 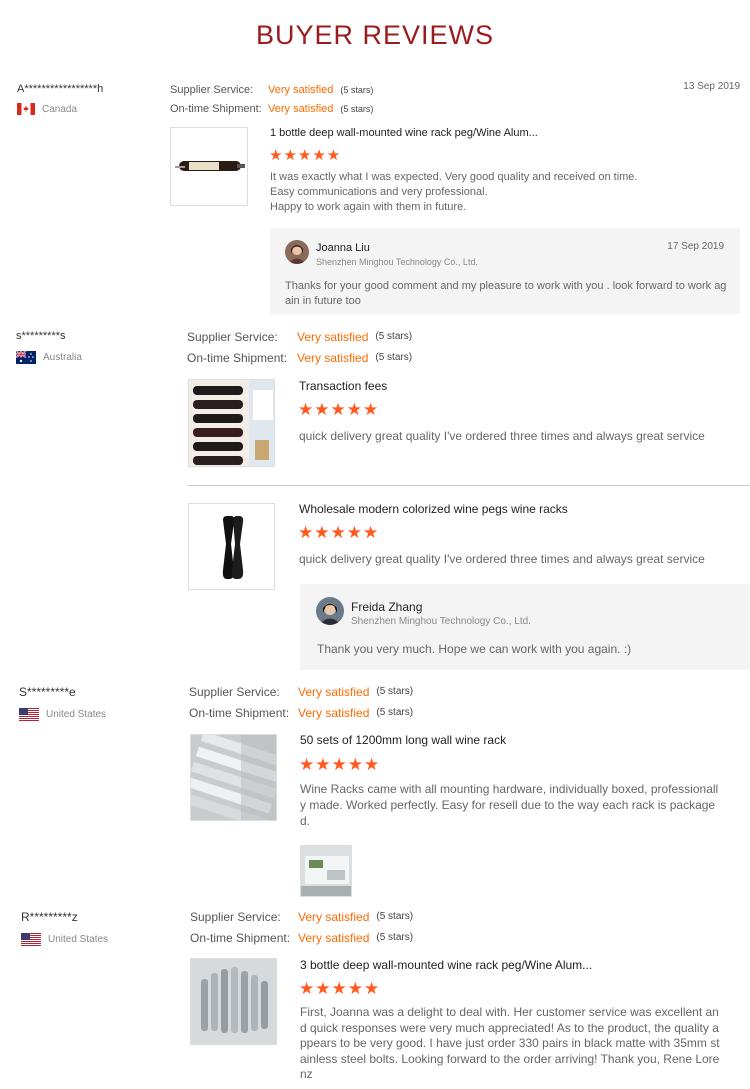 What do you see at coordinates (62, 357) in the screenshot?
I see `country-label: Australia` at bounding box center [62, 357].